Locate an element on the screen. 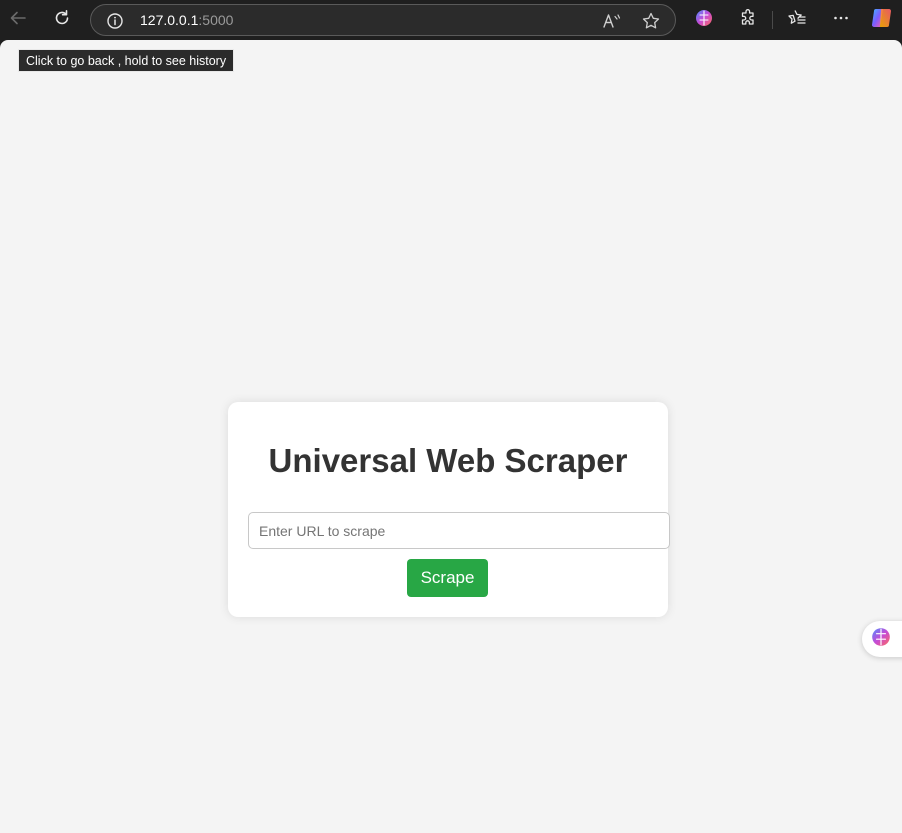 This screenshot has height=833, width=902. back-arrow-icon is located at coordinates (18, 20).